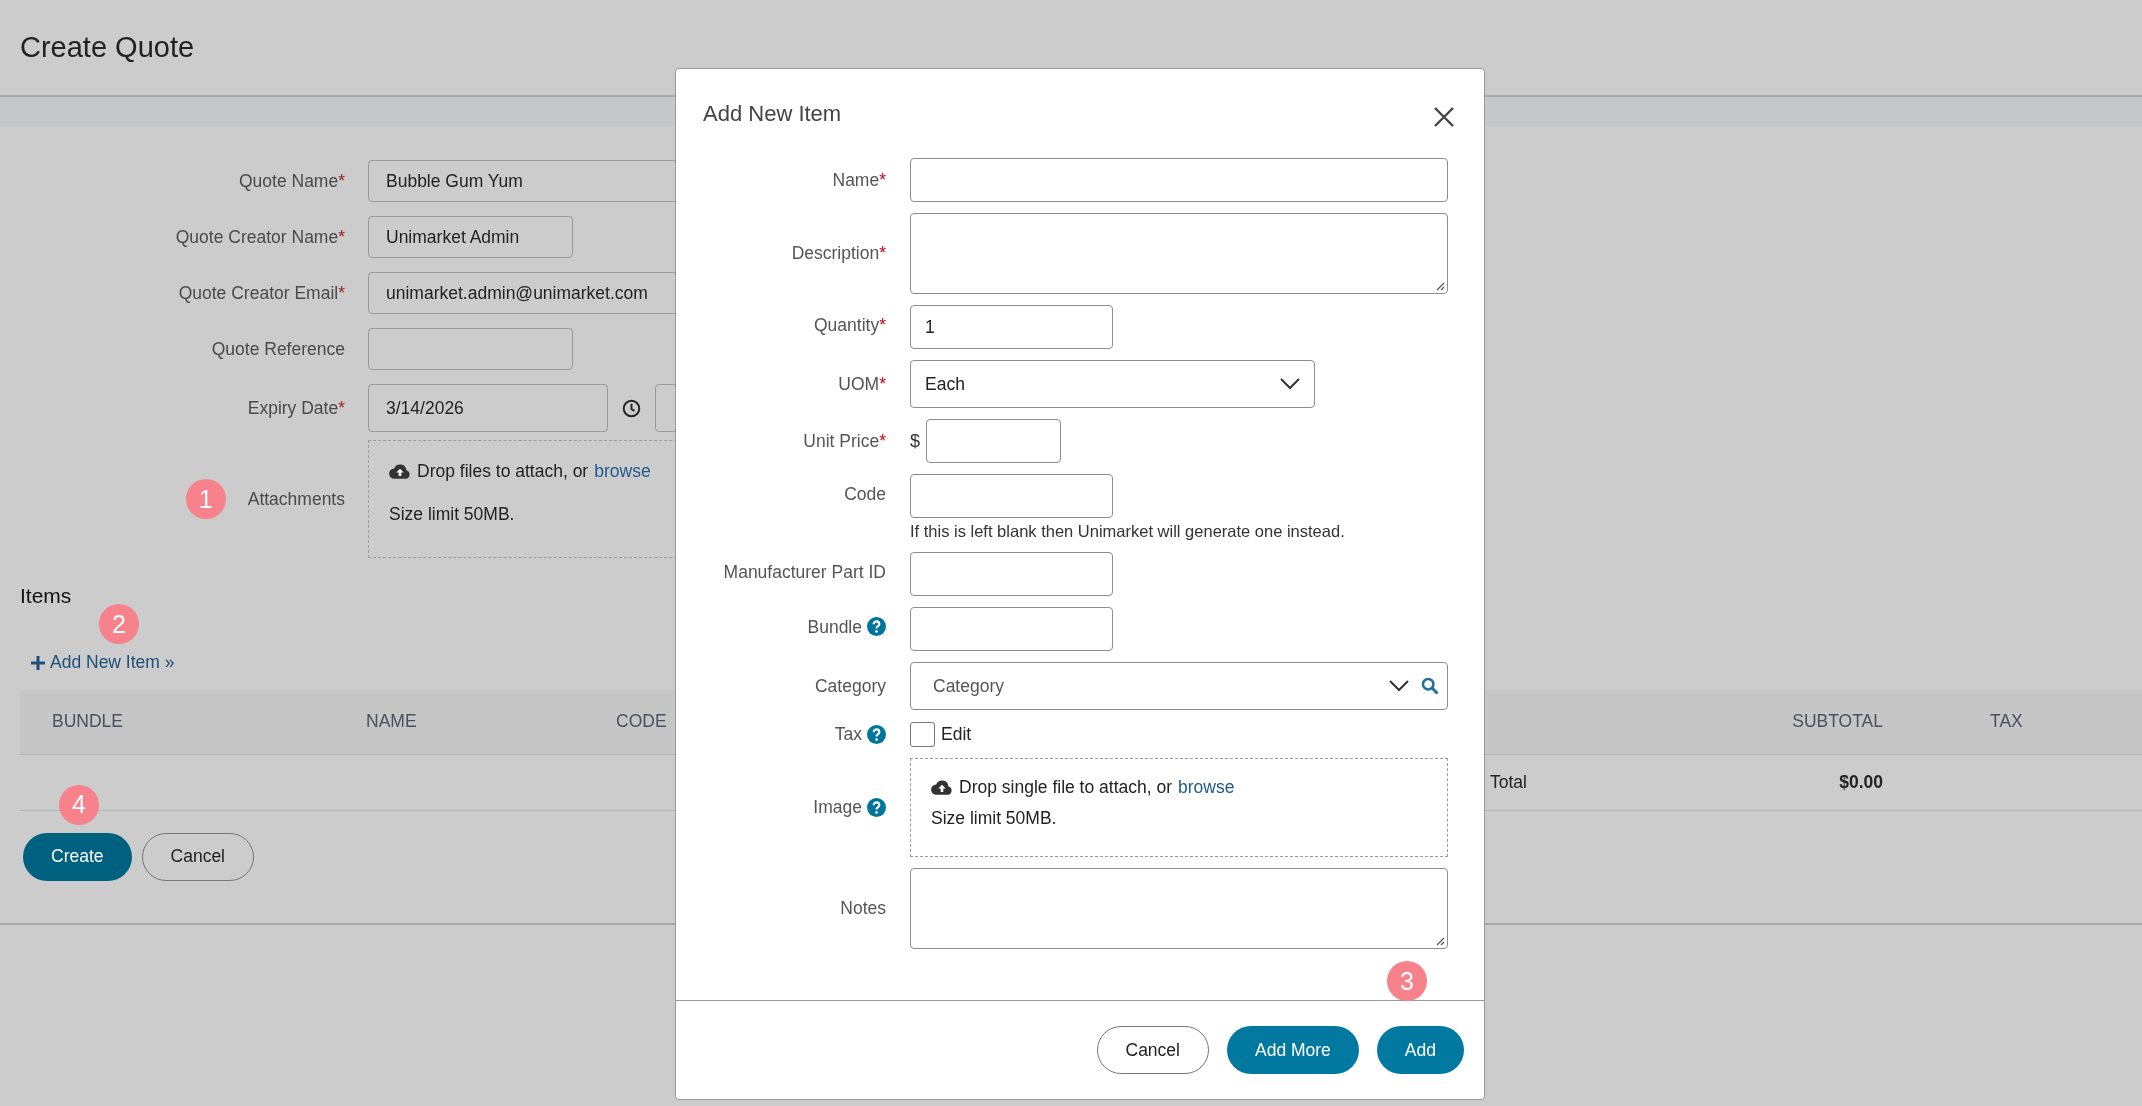 This screenshot has height=1106, width=2142. Describe the element at coordinates (503, 471) in the screenshot. I see `dropzone-prompt: Drop files to attach, or` at that location.